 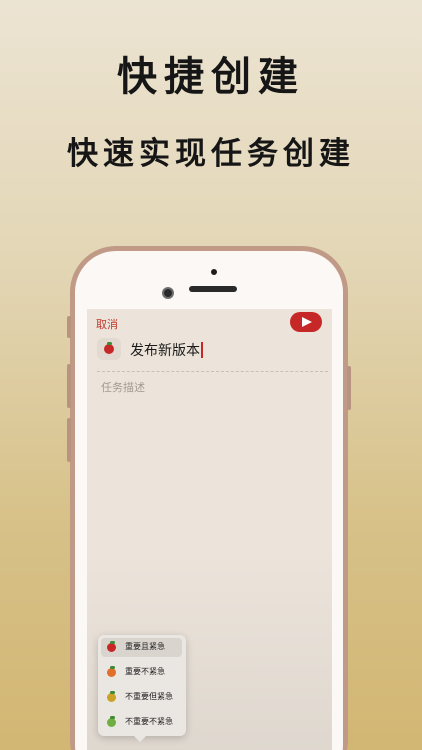 I want to click on priority-option-urgent-important: 重要且紧急, so click(x=141, y=647).